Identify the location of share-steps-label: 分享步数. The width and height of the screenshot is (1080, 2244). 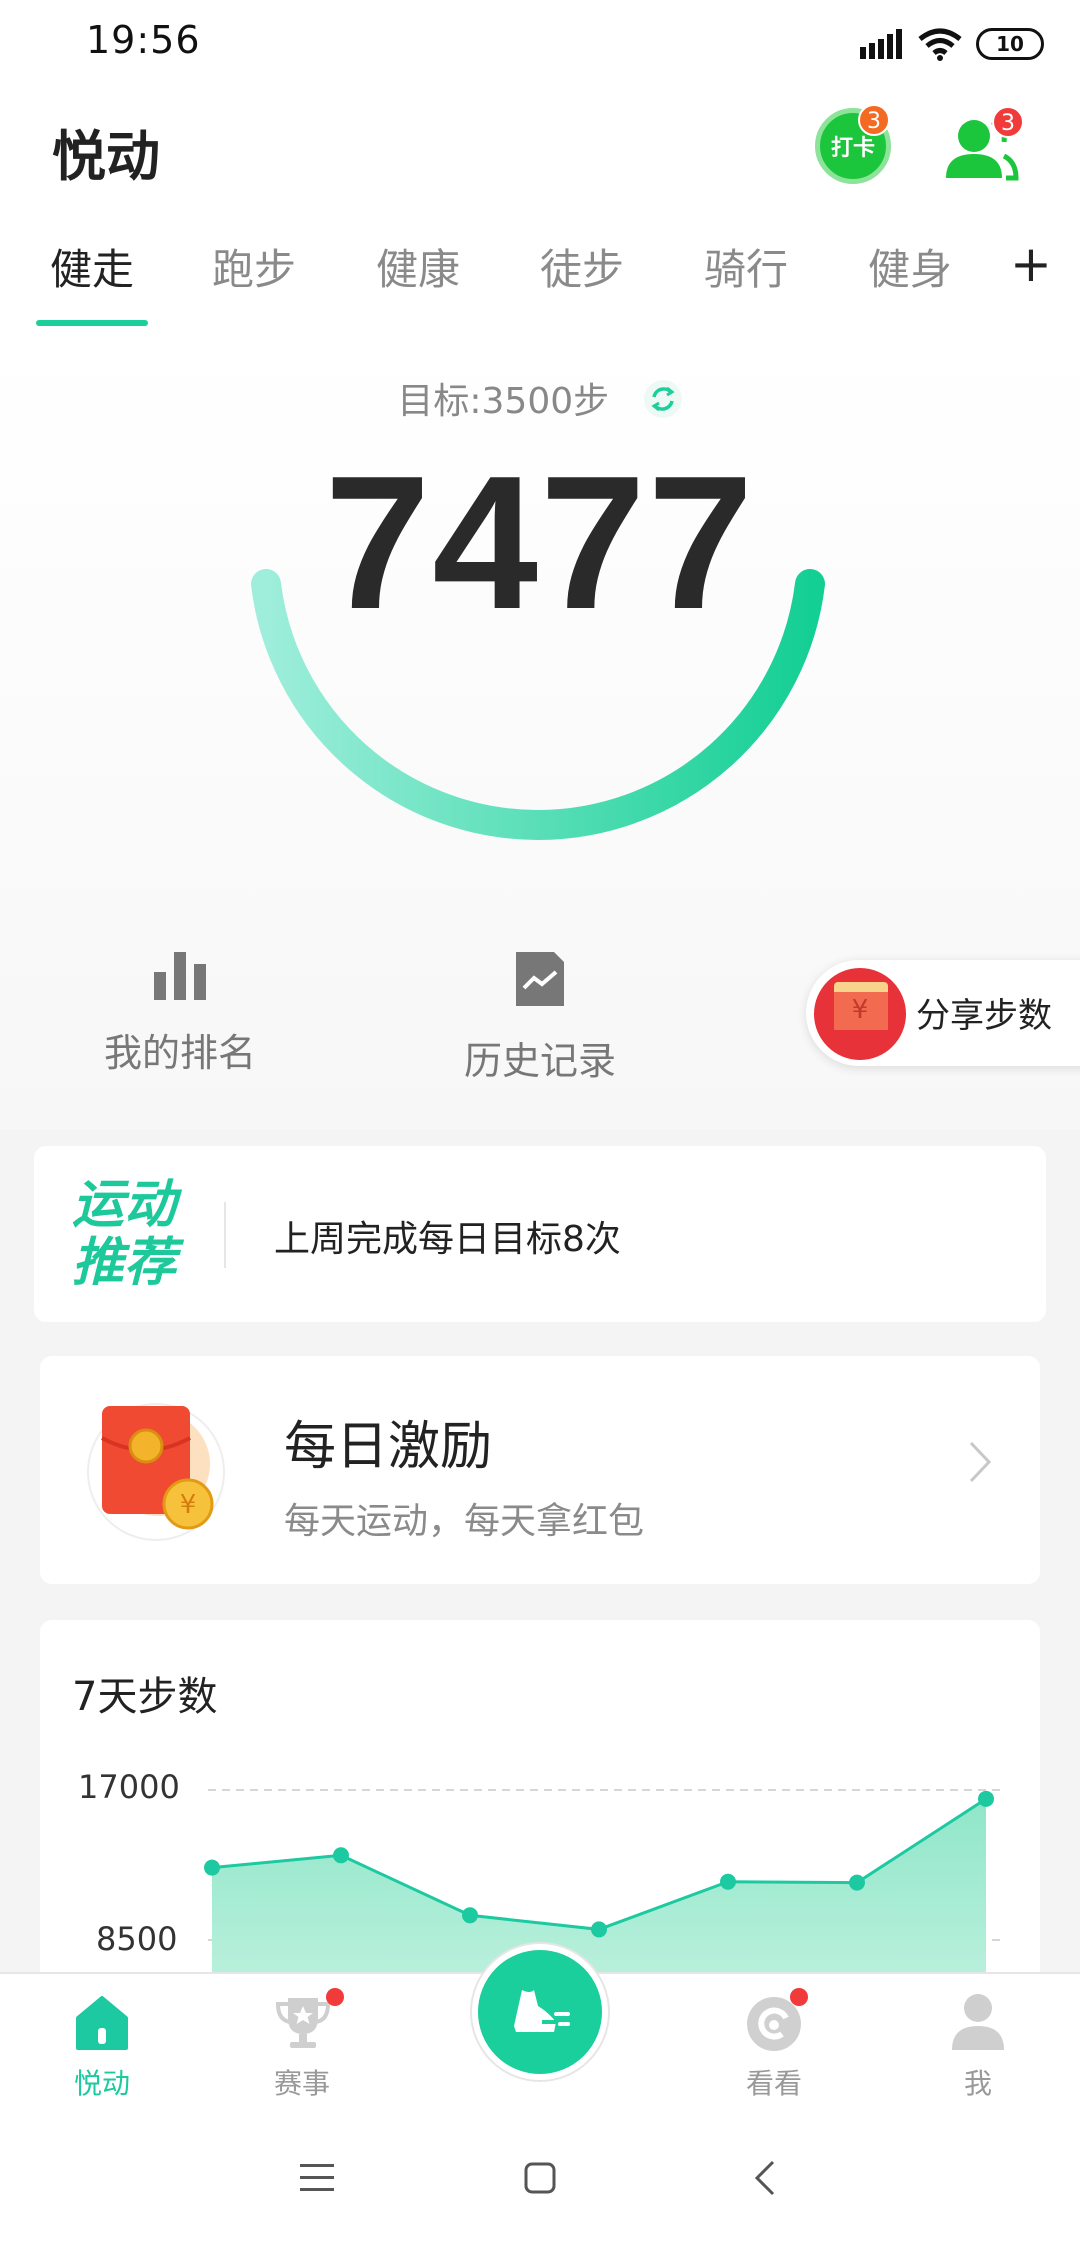
(984, 1016).